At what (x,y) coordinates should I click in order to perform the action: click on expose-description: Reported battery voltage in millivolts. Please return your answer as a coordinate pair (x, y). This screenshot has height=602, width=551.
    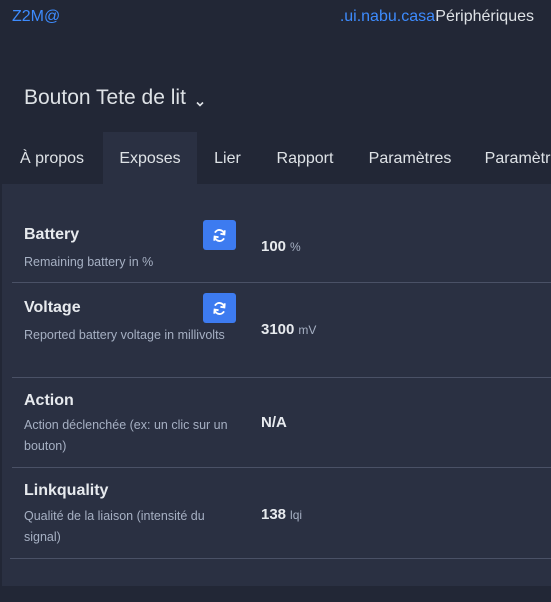
    Looking at the image, I should click on (124, 335).